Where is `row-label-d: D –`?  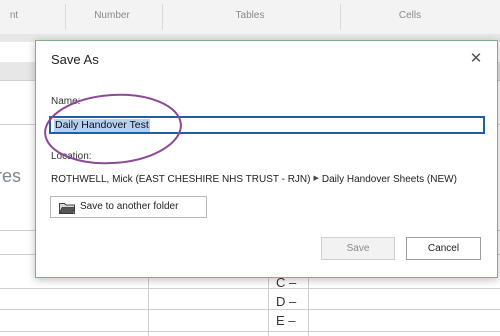 row-label-d: D – is located at coordinates (286, 301).